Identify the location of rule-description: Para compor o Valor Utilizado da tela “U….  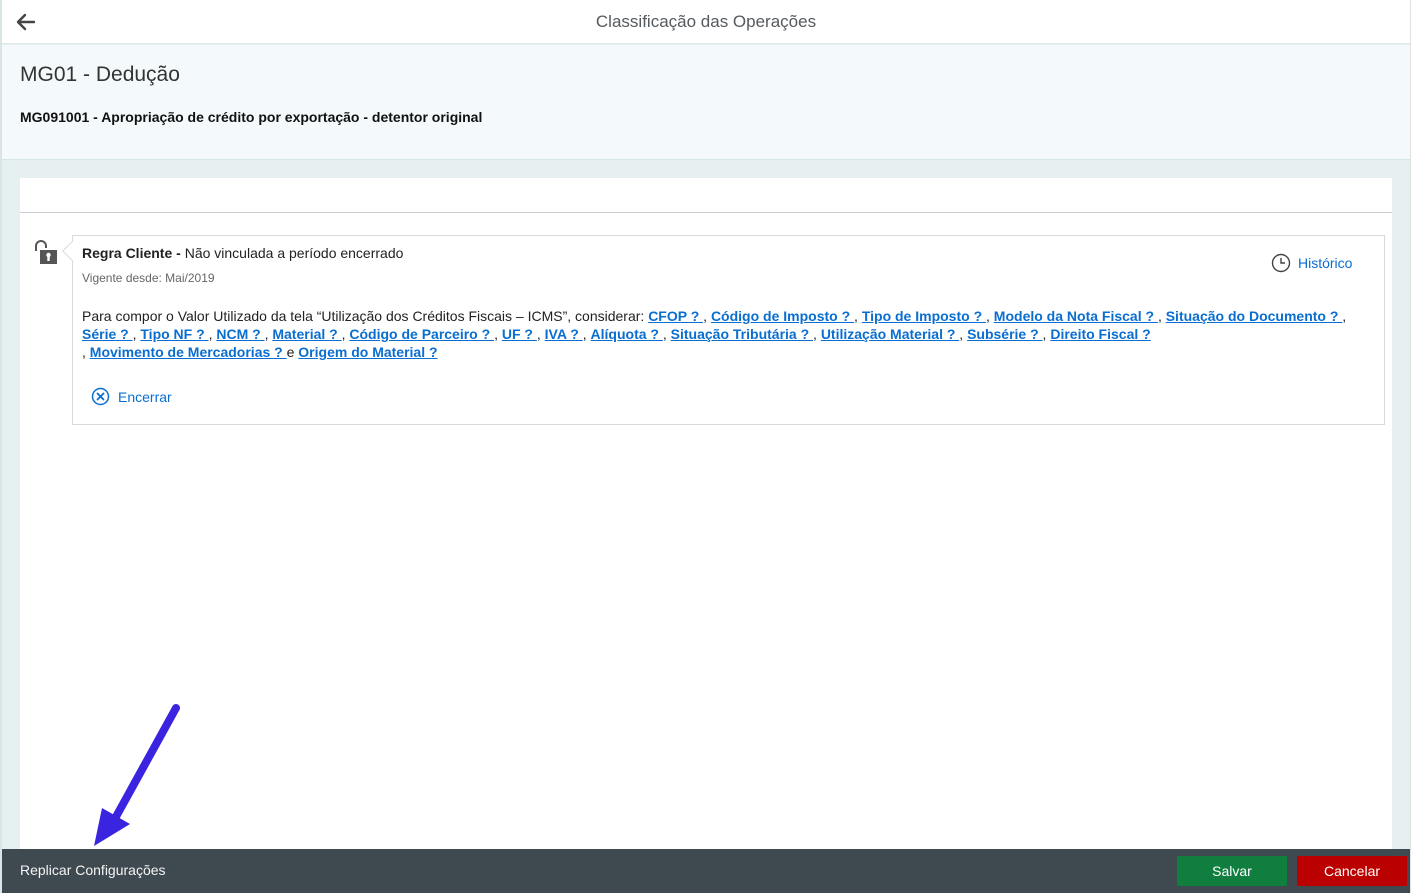
(729, 334).